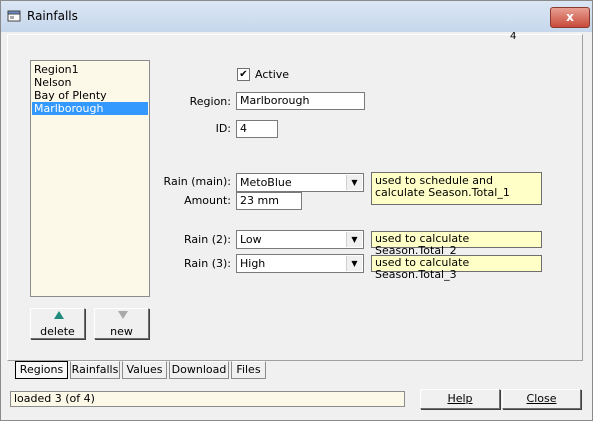 This screenshot has height=421, width=593. I want to click on list-item: Bay of Plenty, so click(90, 95).